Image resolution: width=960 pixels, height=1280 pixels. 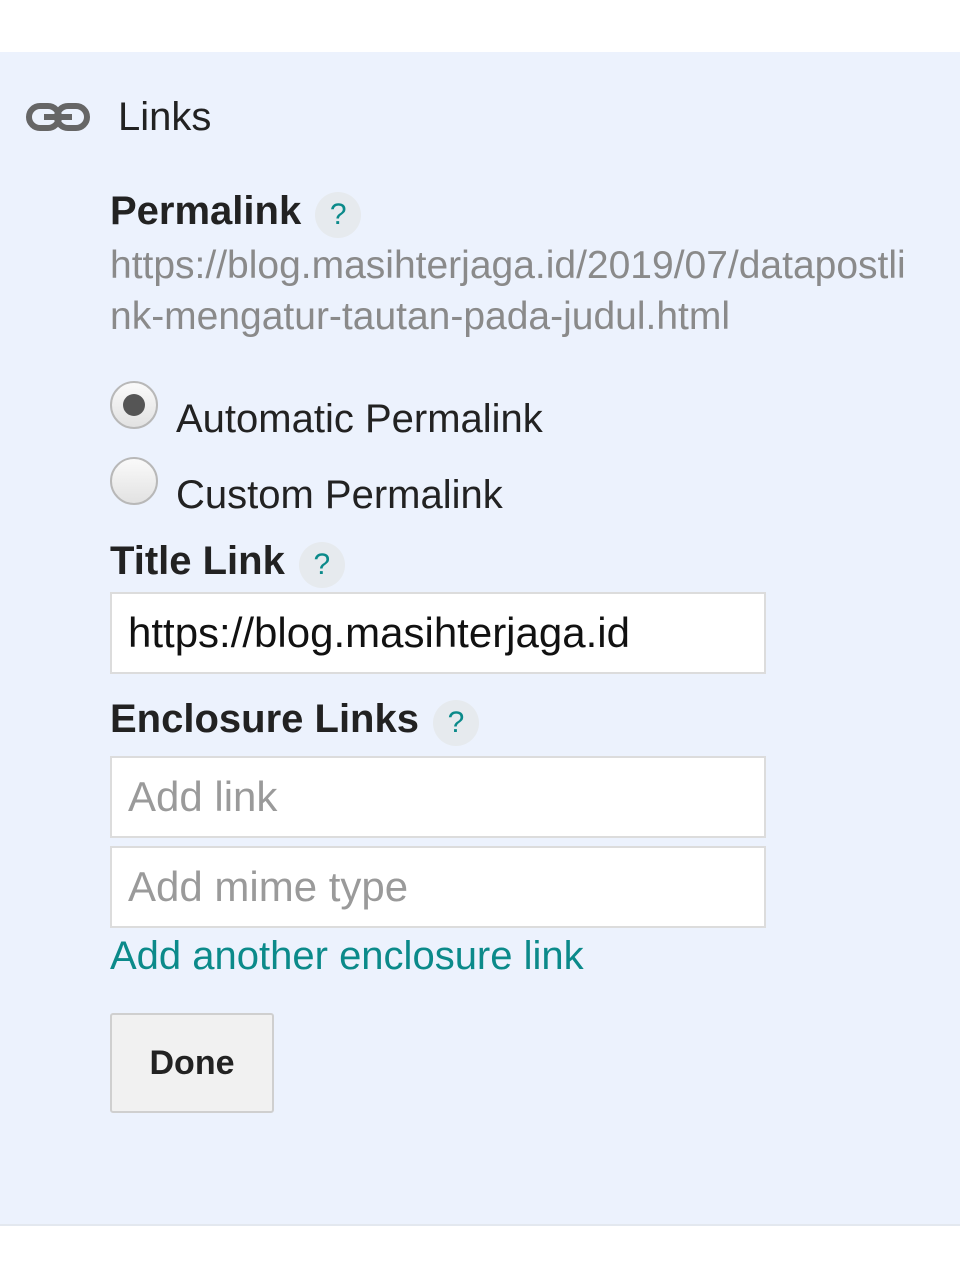 What do you see at coordinates (197, 560) in the screenshot?
I see `title-link-label: Title Link` at bounding box center [197, 560].